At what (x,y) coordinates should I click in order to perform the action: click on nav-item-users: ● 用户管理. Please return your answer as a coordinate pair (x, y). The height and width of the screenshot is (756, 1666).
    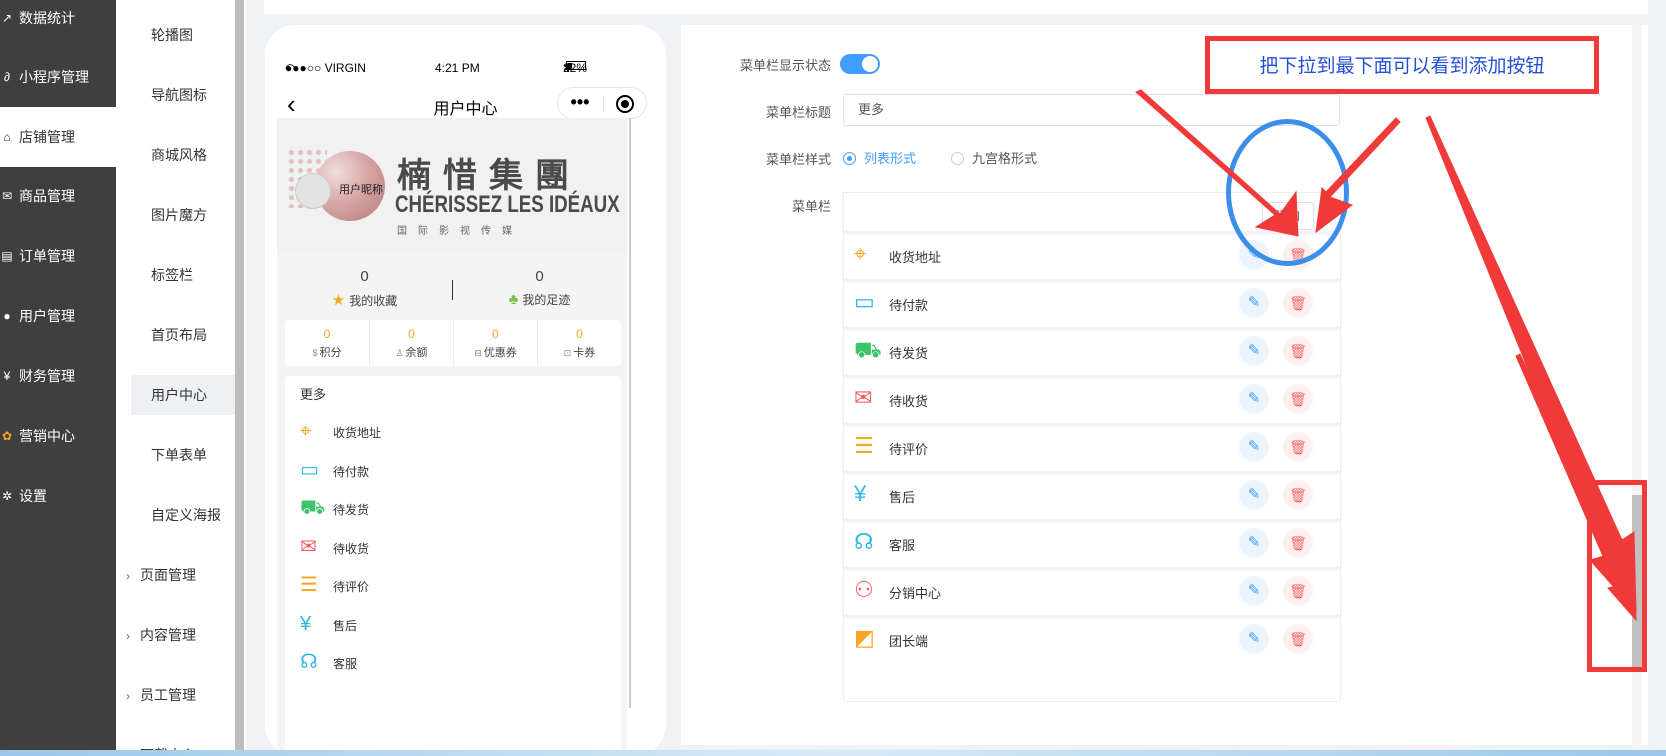
    Looking at the image, I should click on (58, 316).